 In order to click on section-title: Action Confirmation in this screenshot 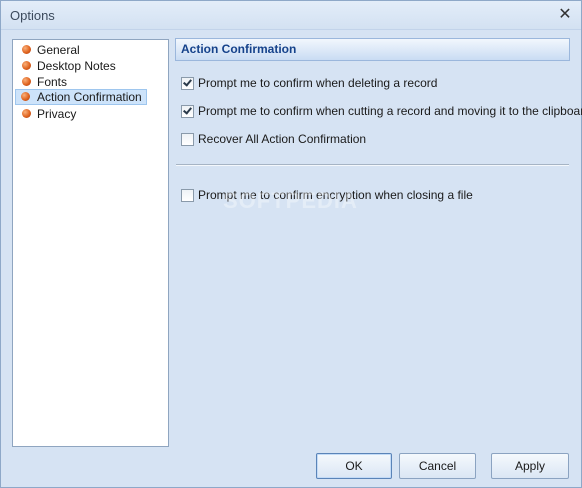, I will do `click(239, 49)`.